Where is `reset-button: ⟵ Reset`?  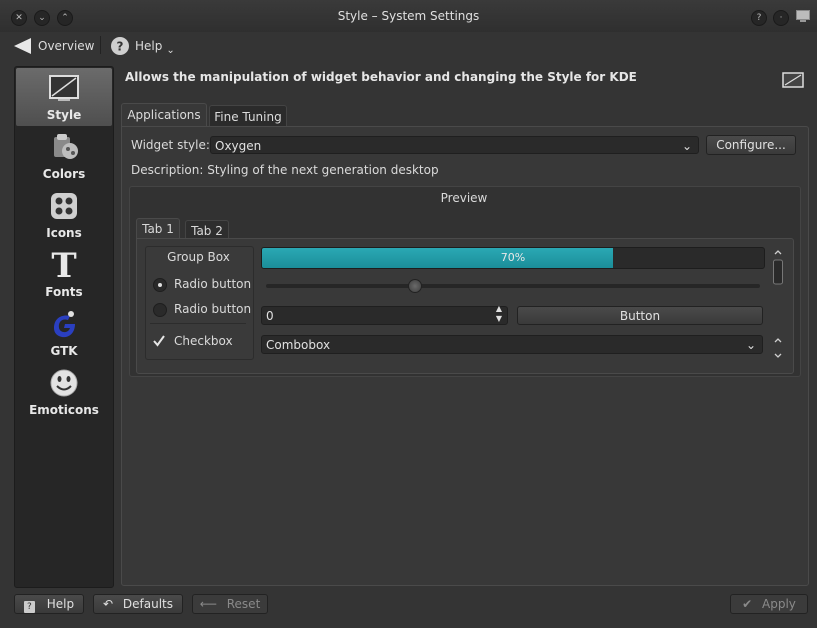 reset-button: ⟵ Reset is located at coordinates (230, 604).